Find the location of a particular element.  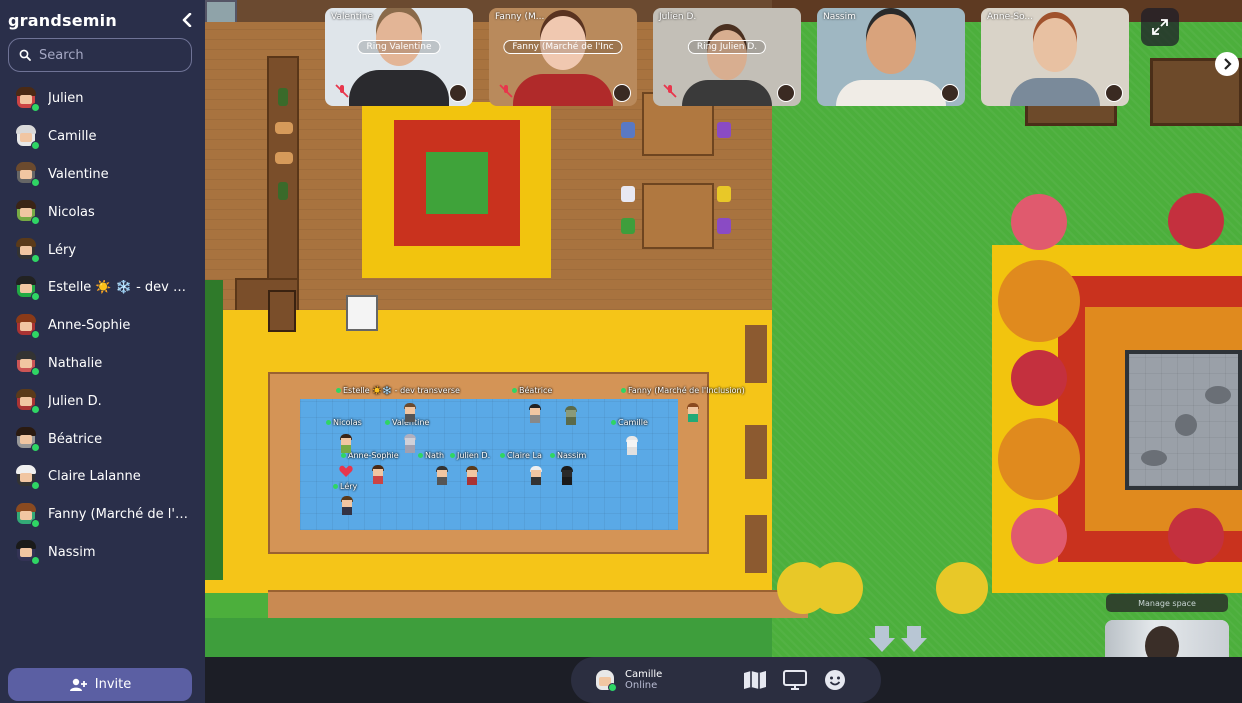

video-tile-juliend: Julien D. Ring Julien D. is located at coordinates (727, 57).